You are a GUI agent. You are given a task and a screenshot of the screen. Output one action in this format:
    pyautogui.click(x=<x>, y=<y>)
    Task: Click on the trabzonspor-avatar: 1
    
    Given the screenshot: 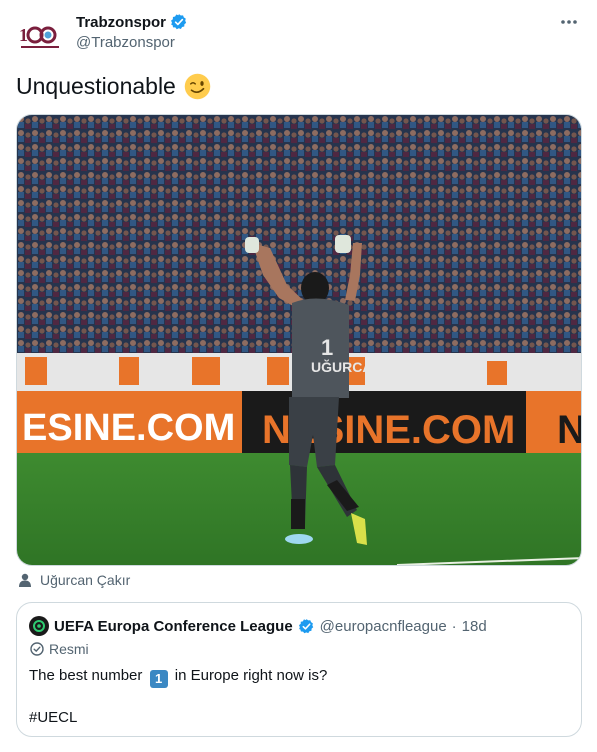 What is the action you would take?
    pyautogui.click(x=40, y=38)
    